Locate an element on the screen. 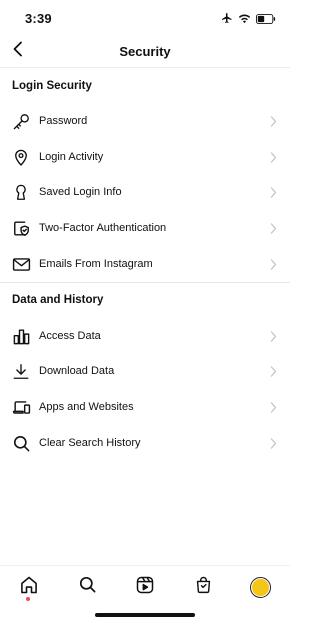  row-label-password: Password is located at coordinates (63, 121).